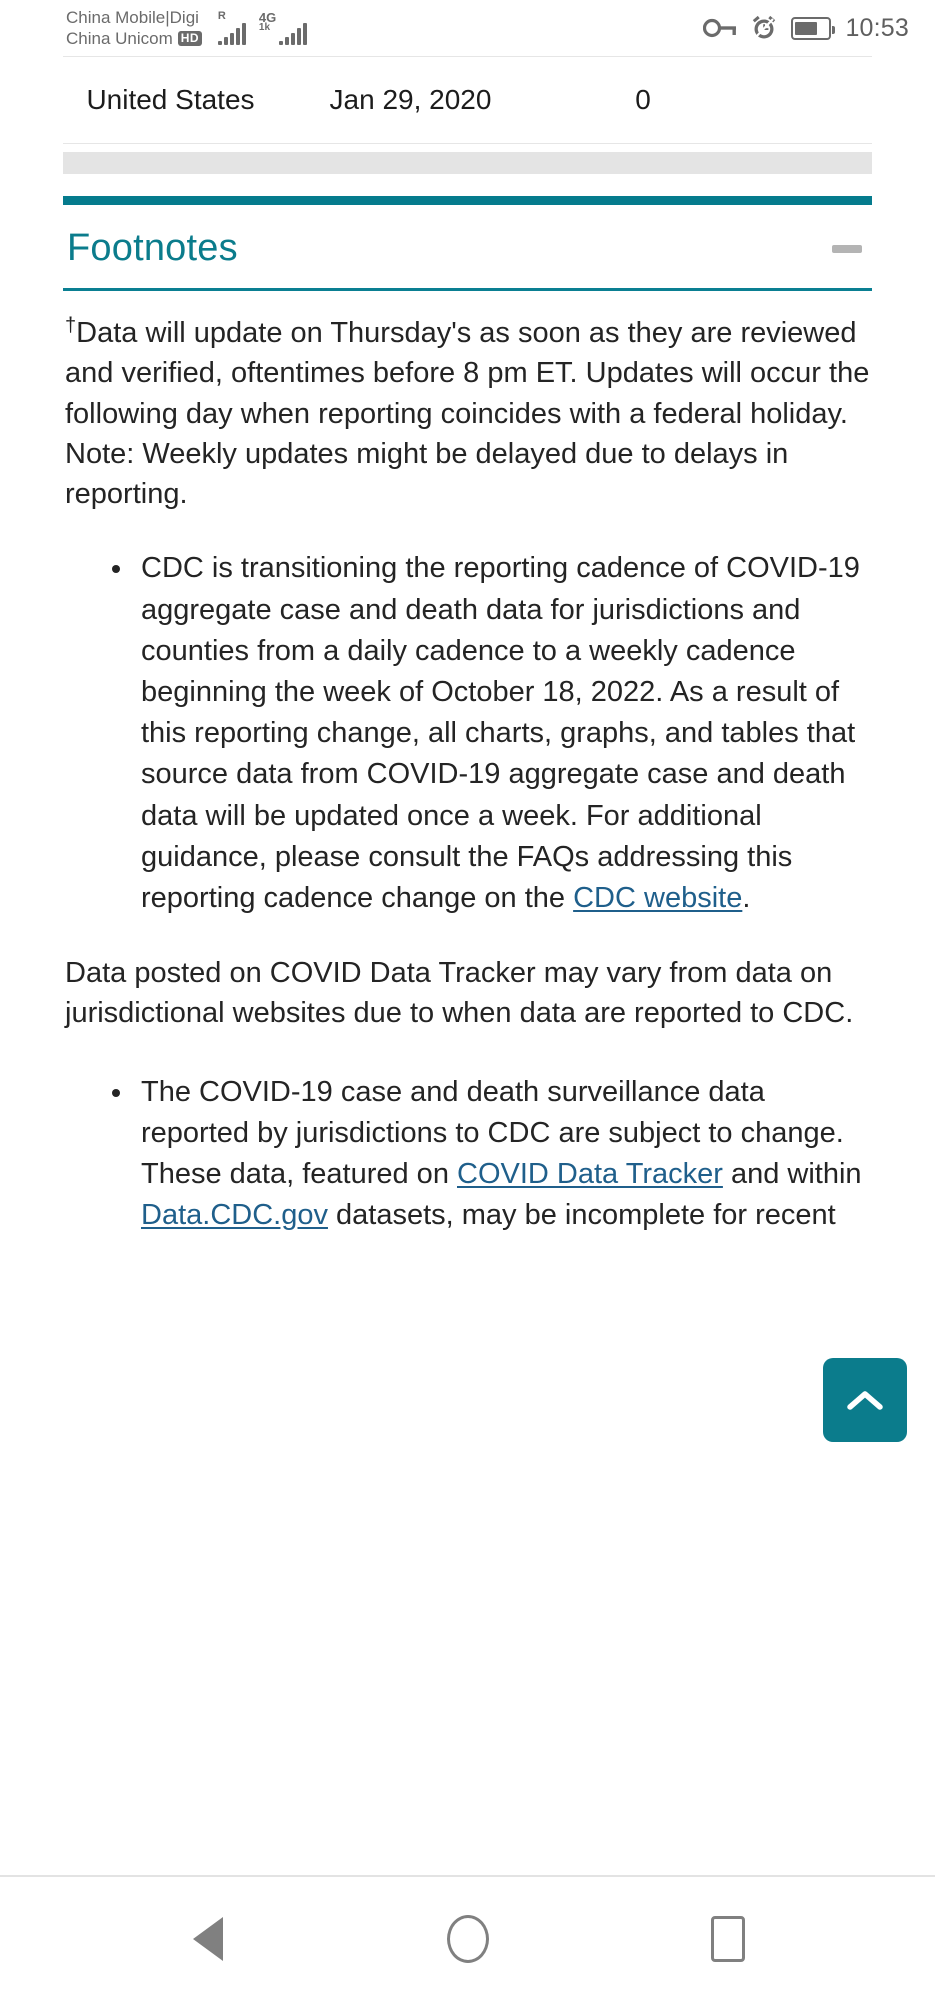 The width and height of the screenshot is (935, 2000). I want to click on recents-button, so click(728, 1939).